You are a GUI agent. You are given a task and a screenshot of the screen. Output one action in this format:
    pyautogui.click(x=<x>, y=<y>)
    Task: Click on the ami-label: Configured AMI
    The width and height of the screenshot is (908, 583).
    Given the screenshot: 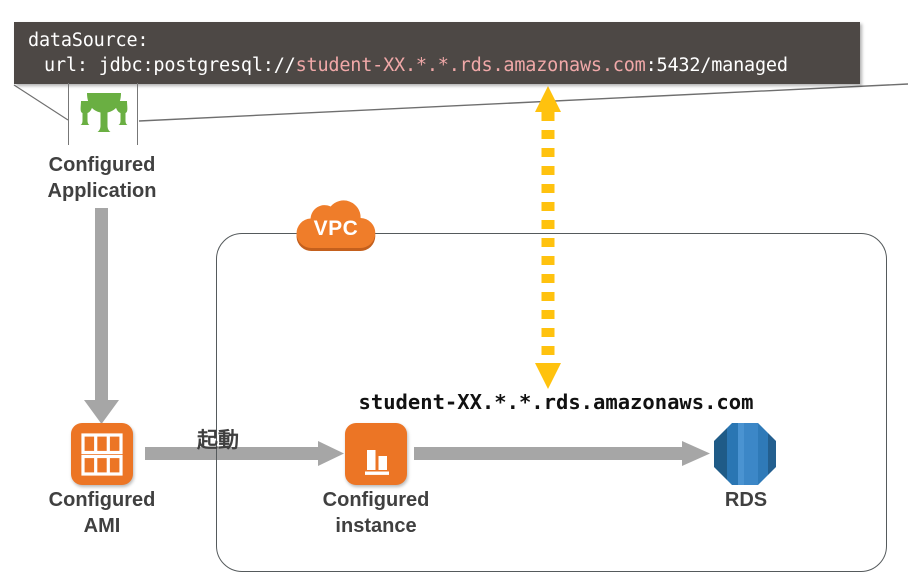 What is the action you would take?
    pyautogui.click(x=102, y=513)
    